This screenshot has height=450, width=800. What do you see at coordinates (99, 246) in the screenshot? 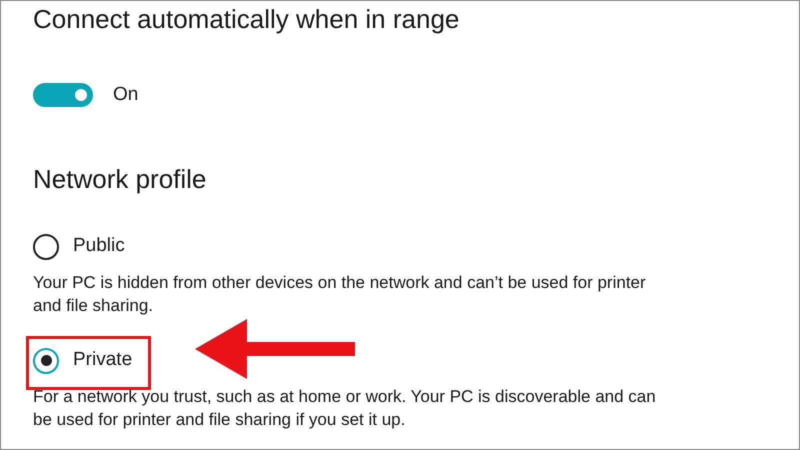
I see `radio-label: Public` at bounding box center [99, 246].